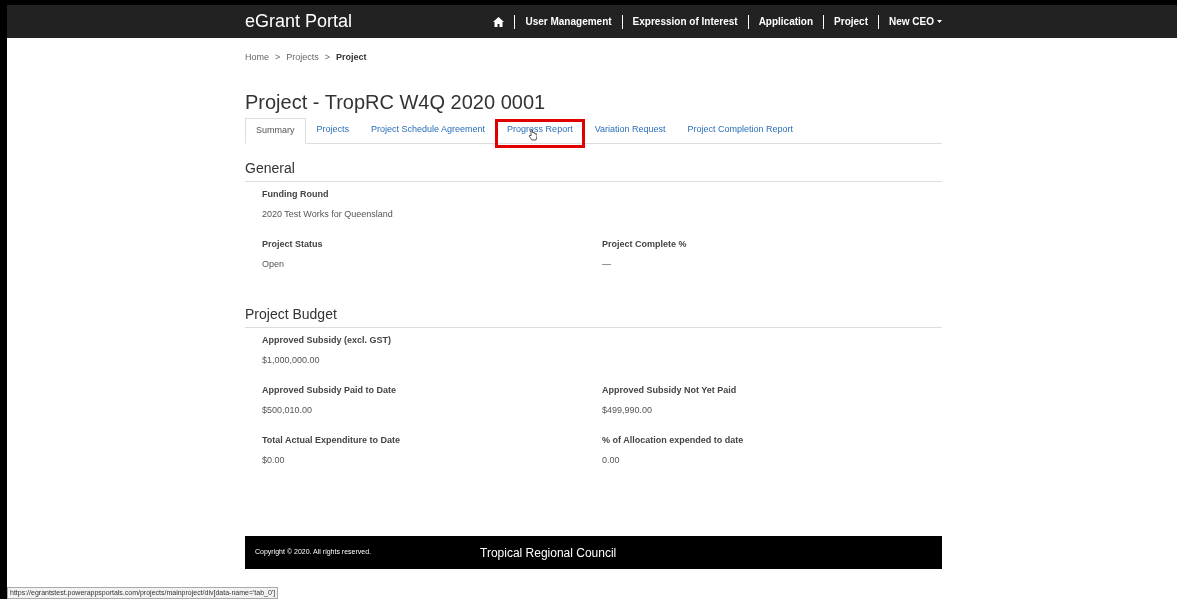 The image size is (1177, 599). What do you see at coordinates (327, 340) in the screenshot?
I see `field-label: Approved Subsidy (excl. GST)` at bounding box center [327, 340].